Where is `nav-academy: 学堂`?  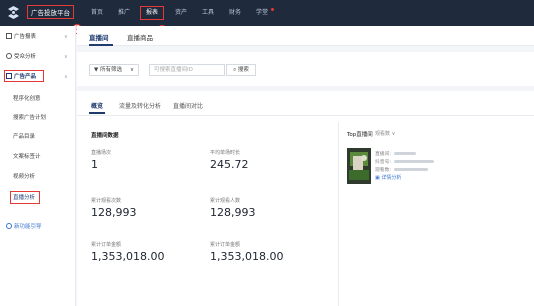 nav-academy: 学堂 is located at coordinates (262, 13).